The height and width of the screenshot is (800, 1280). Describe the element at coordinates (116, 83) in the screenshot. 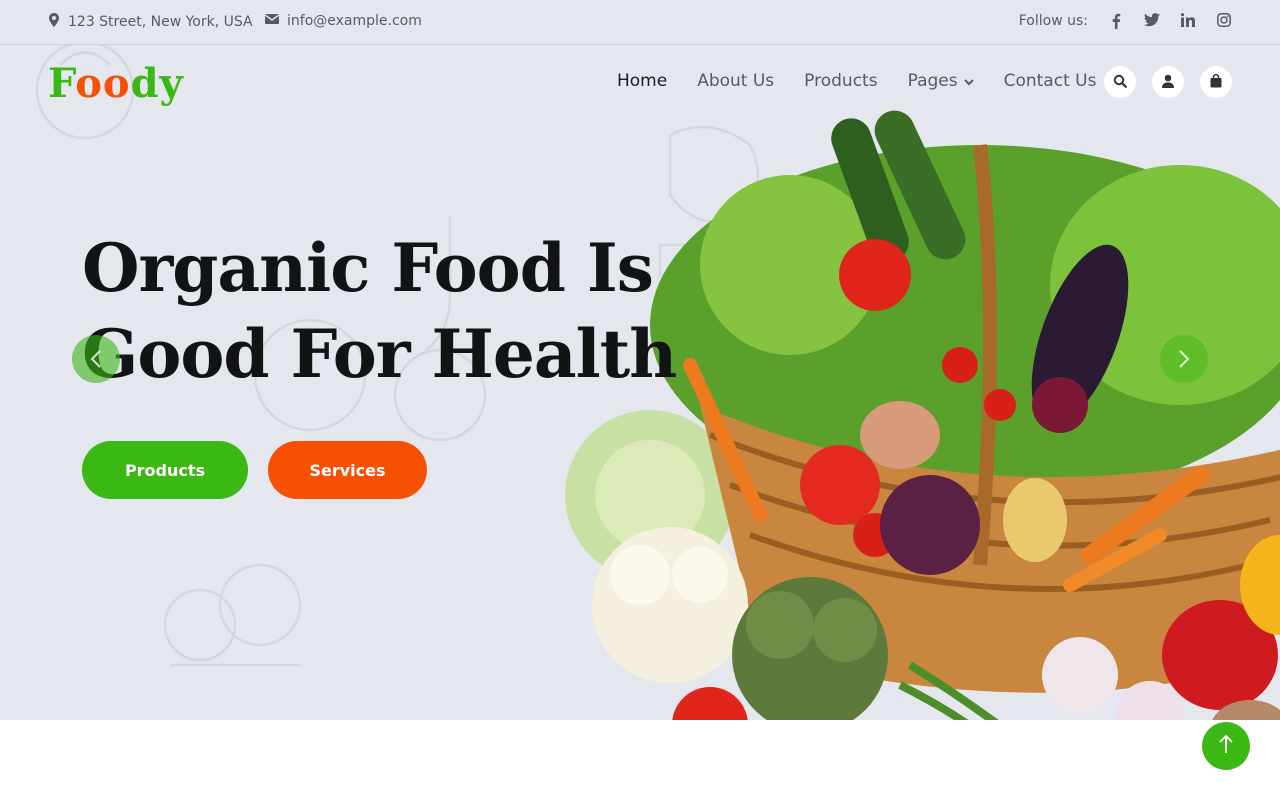

I see `logo: Foody` at that location.